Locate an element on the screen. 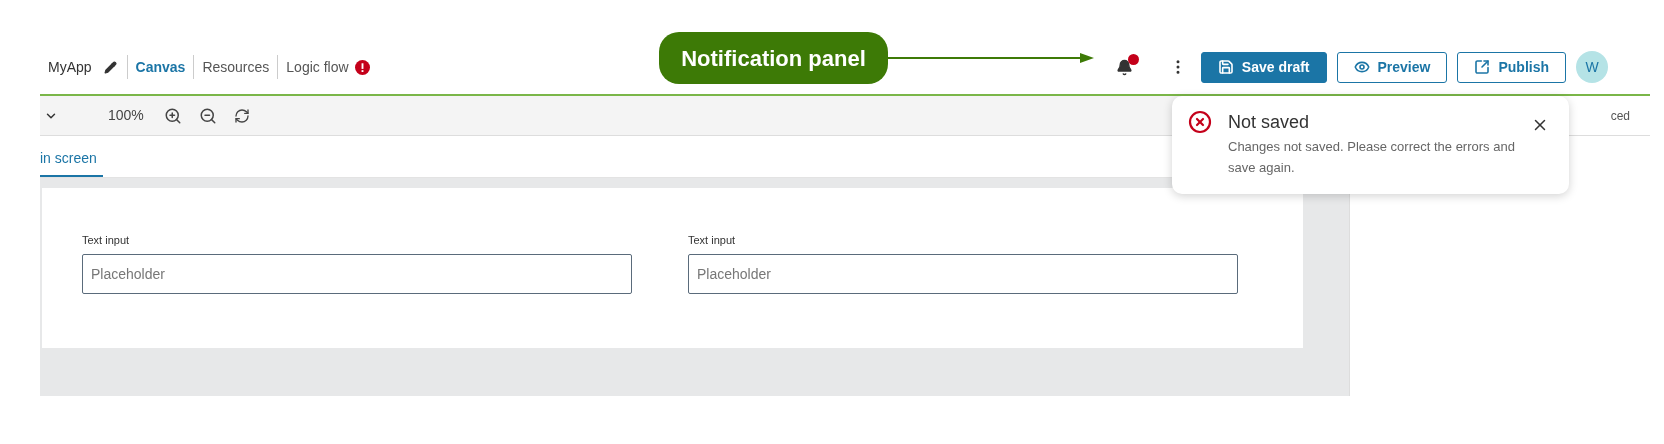 The width and height of the screenshot is (1664, 444). avatar: W is located at coordinates (1592, 67).